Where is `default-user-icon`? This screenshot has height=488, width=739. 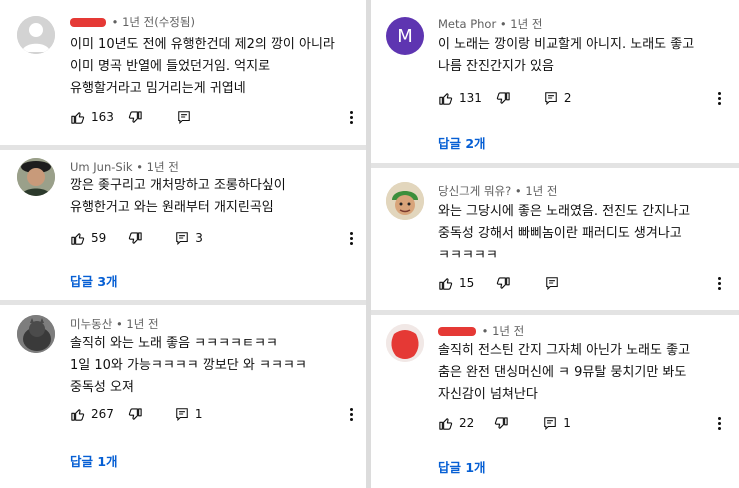
default-user-icon is located at coordinates (36, 35).